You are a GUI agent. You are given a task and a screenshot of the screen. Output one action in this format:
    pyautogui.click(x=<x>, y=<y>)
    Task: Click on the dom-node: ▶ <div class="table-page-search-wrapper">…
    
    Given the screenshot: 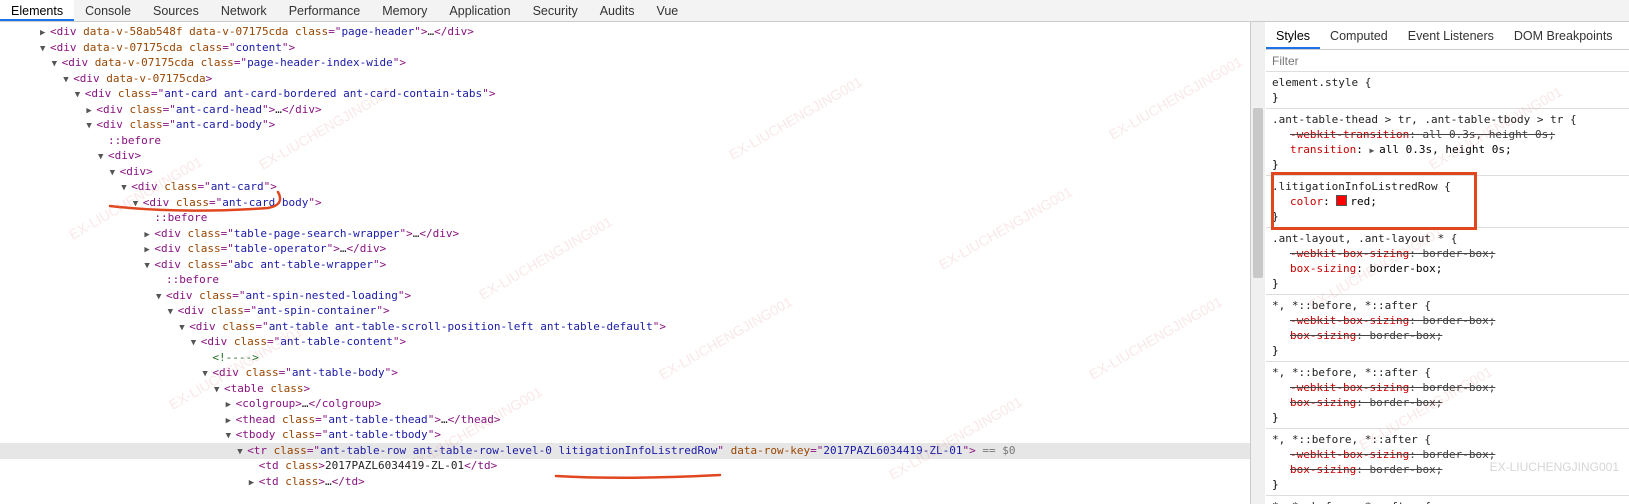 What is the action you would take?
    pyautogui.click(x=625, y=234)
    